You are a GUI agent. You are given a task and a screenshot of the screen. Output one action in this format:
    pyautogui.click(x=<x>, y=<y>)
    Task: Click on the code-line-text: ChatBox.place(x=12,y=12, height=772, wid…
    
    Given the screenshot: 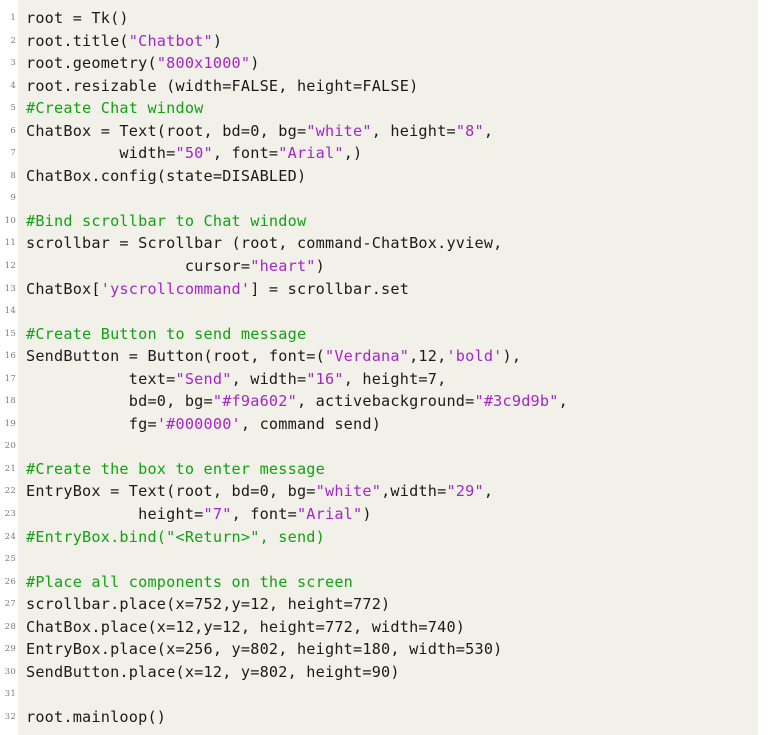 What is the action you would take?
    pyautogui.click(x=245, y=627)
    